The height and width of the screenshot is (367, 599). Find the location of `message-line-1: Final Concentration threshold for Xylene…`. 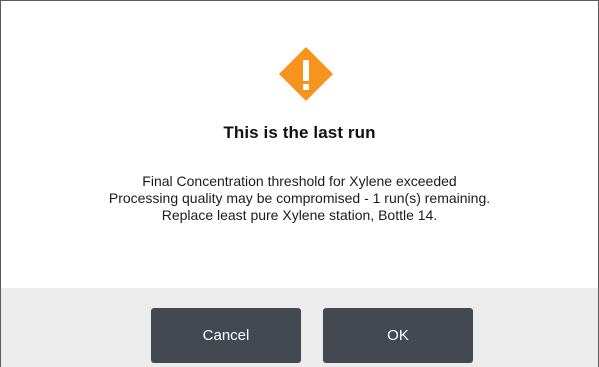

message-line-1: Final Concentration threshold for Xylene… is located at coordinates (299, 181).